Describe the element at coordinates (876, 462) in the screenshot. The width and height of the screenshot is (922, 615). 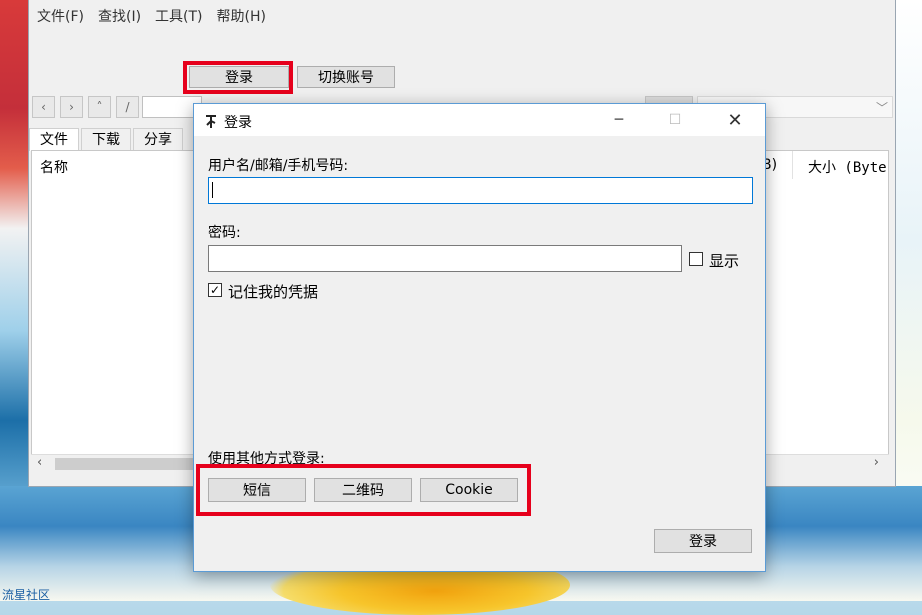
I see `scroll-right-icon: ›` at that location.